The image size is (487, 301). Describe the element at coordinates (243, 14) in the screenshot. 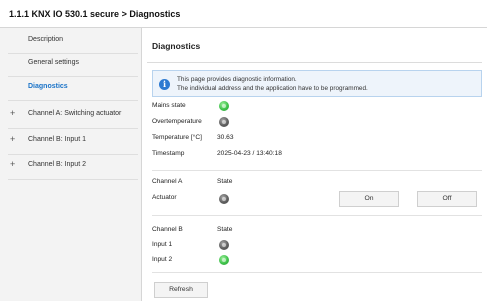

I see `title-bar: 1.1.1 KNX IO 530.1 secure > Diagnostics` at that location.